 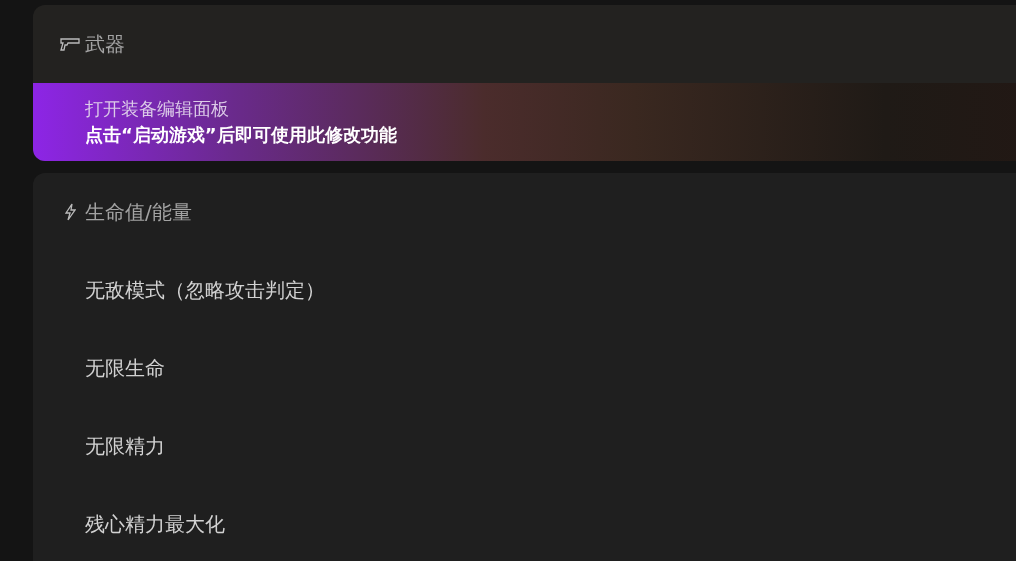 What do you see at coordinates (155, 524) in the screenshot?
I see `cheat-option: 残心精力最大化` at bounding box center [155, 524].